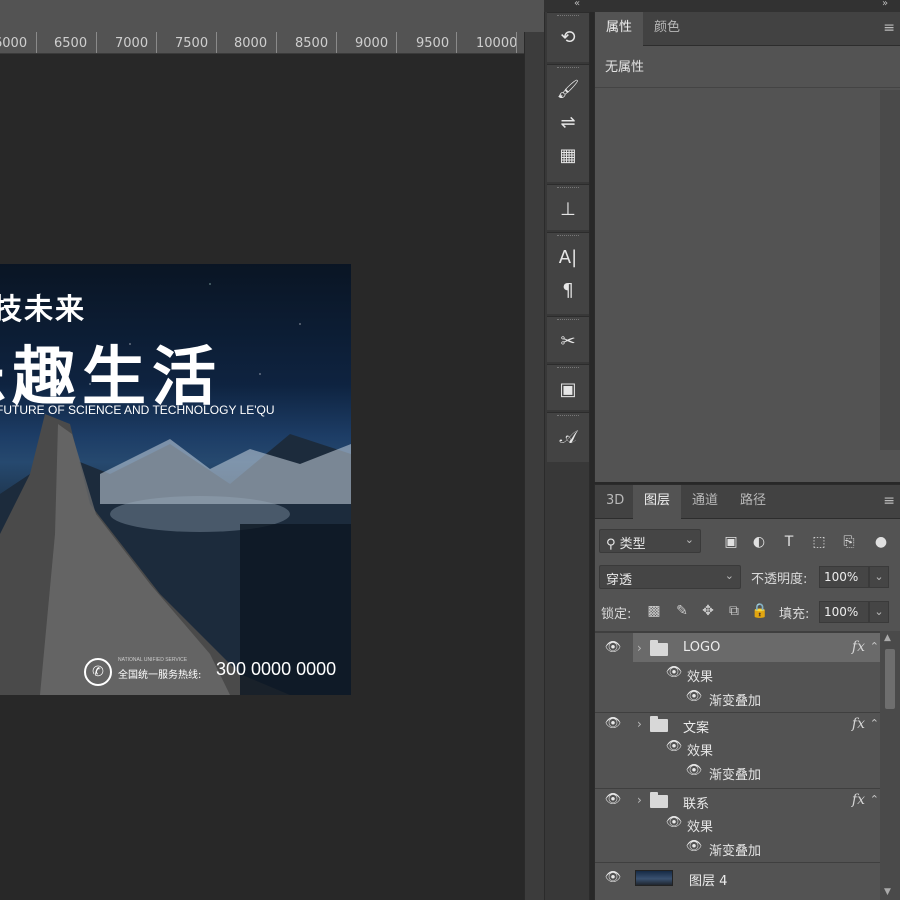 The width and height of the screenshot is (900, 900). I want to click on tab-properties: 属性, so click(619, 29).